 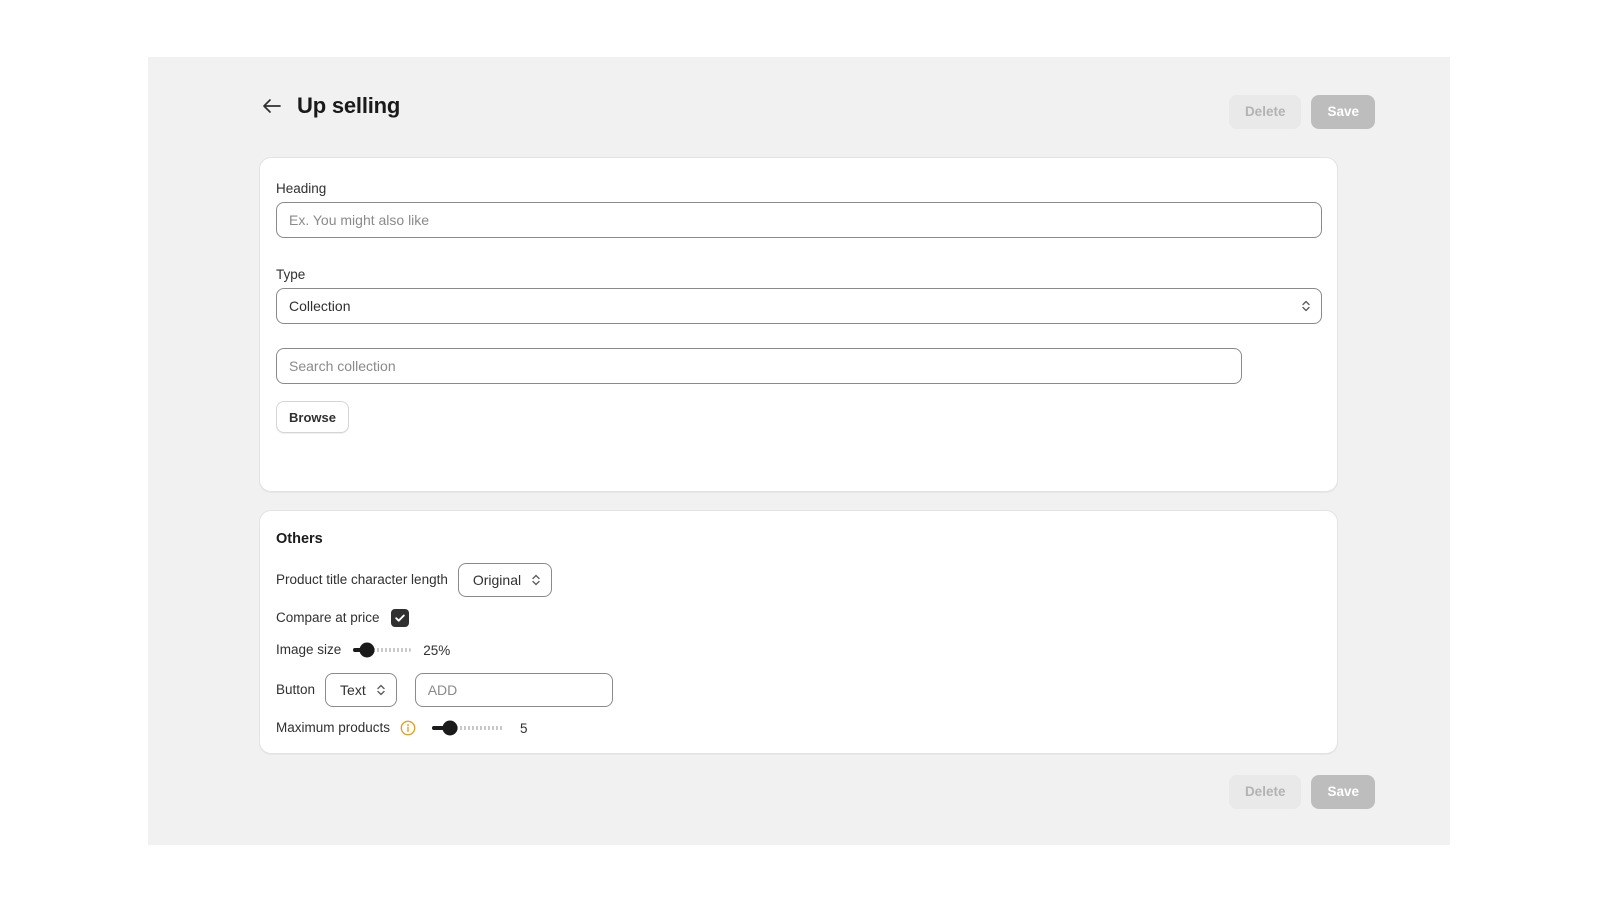 I want to click on compare-at-price-row: Compare at price, so click(x=342, y=618).